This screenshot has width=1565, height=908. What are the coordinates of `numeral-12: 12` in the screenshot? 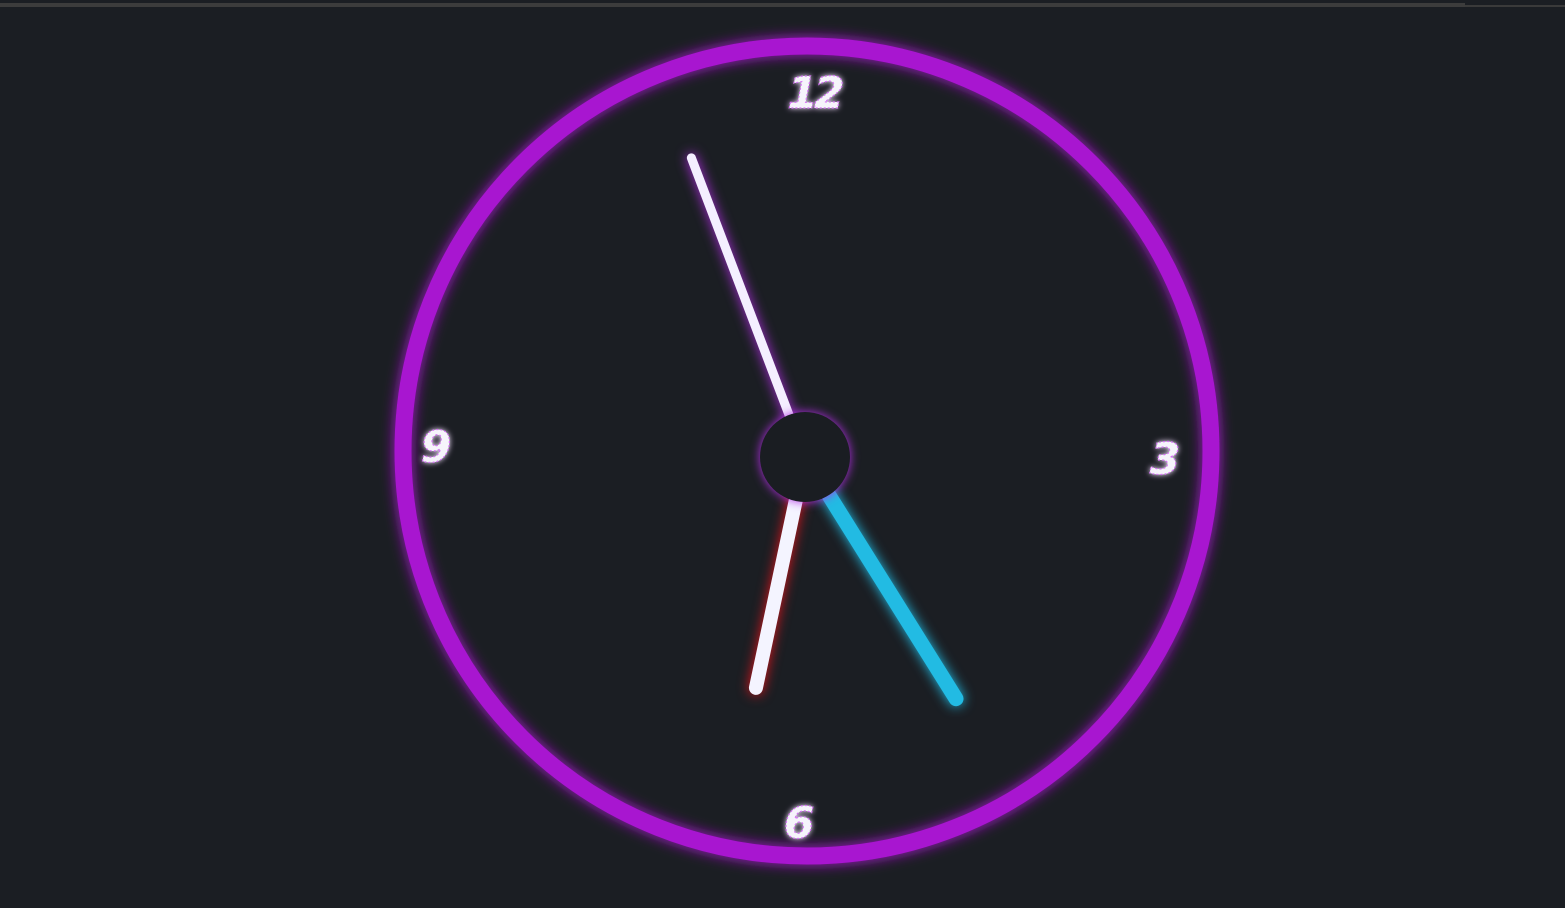 It's located at (815, 93).